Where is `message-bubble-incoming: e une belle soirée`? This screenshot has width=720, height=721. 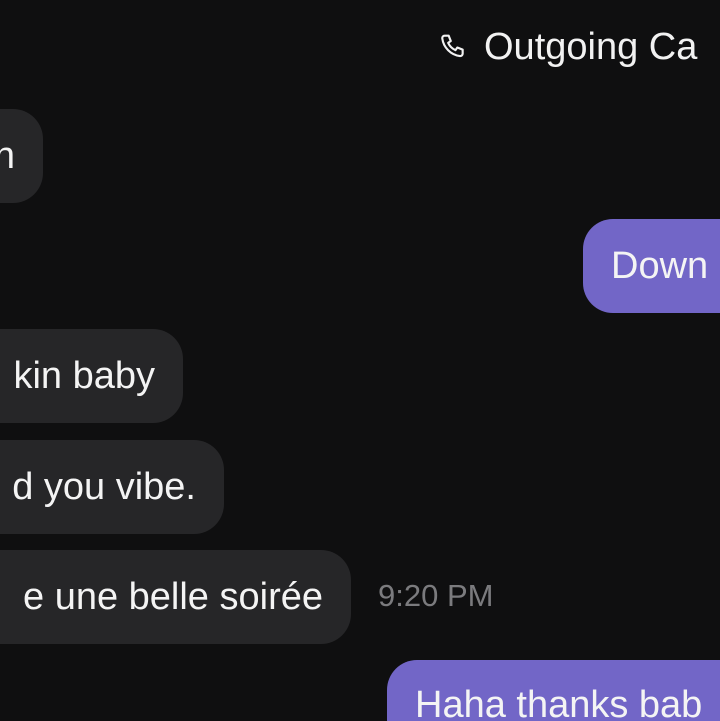
message-bubble-incoming: e une belle soirée is located at coordinates (175, 597).